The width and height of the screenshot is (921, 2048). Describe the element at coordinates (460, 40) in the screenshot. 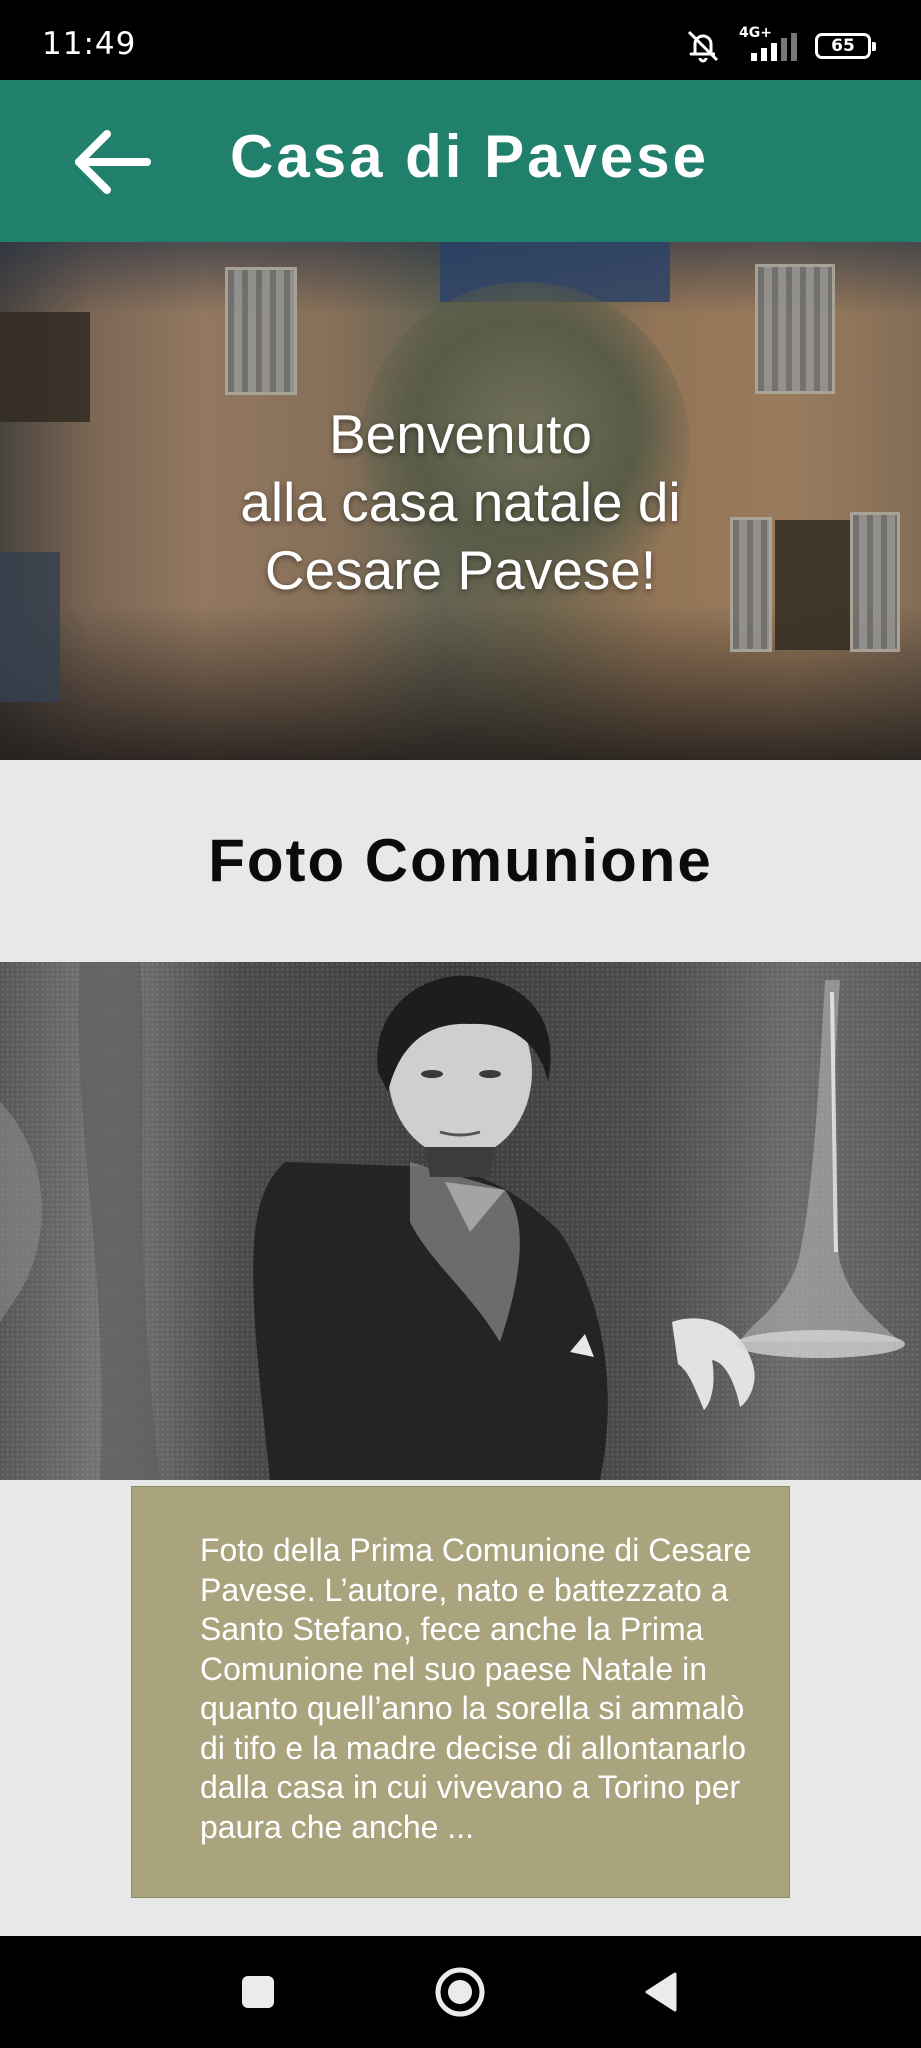

I see `status-bar: 11:49 4G+ 65` at that location.